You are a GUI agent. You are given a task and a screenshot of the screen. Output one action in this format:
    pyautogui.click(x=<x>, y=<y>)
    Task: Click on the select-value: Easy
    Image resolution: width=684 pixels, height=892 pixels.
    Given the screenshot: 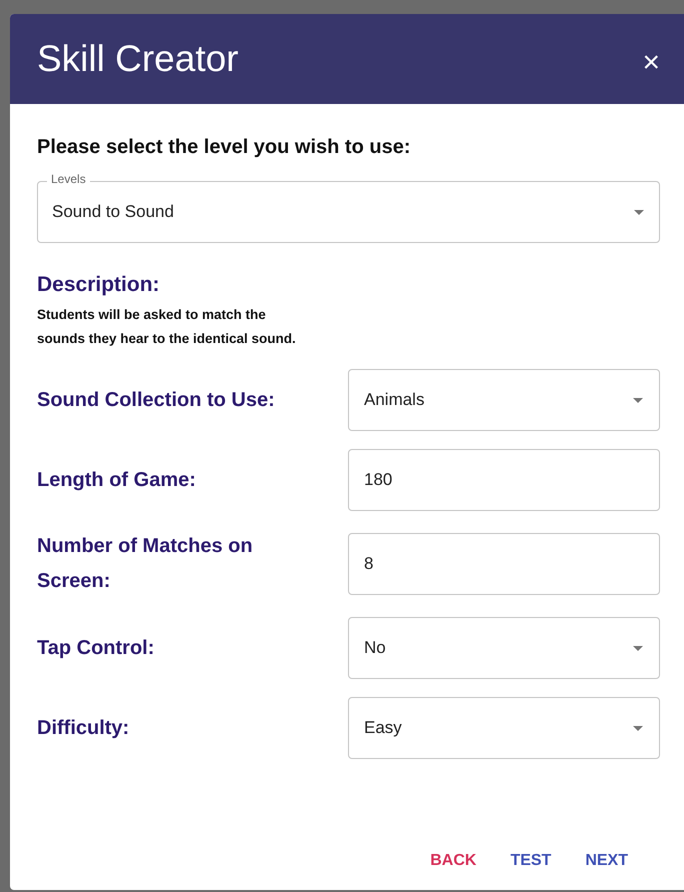 What is the action you would take?
    pyautogui.click(x=383, y=728)
    